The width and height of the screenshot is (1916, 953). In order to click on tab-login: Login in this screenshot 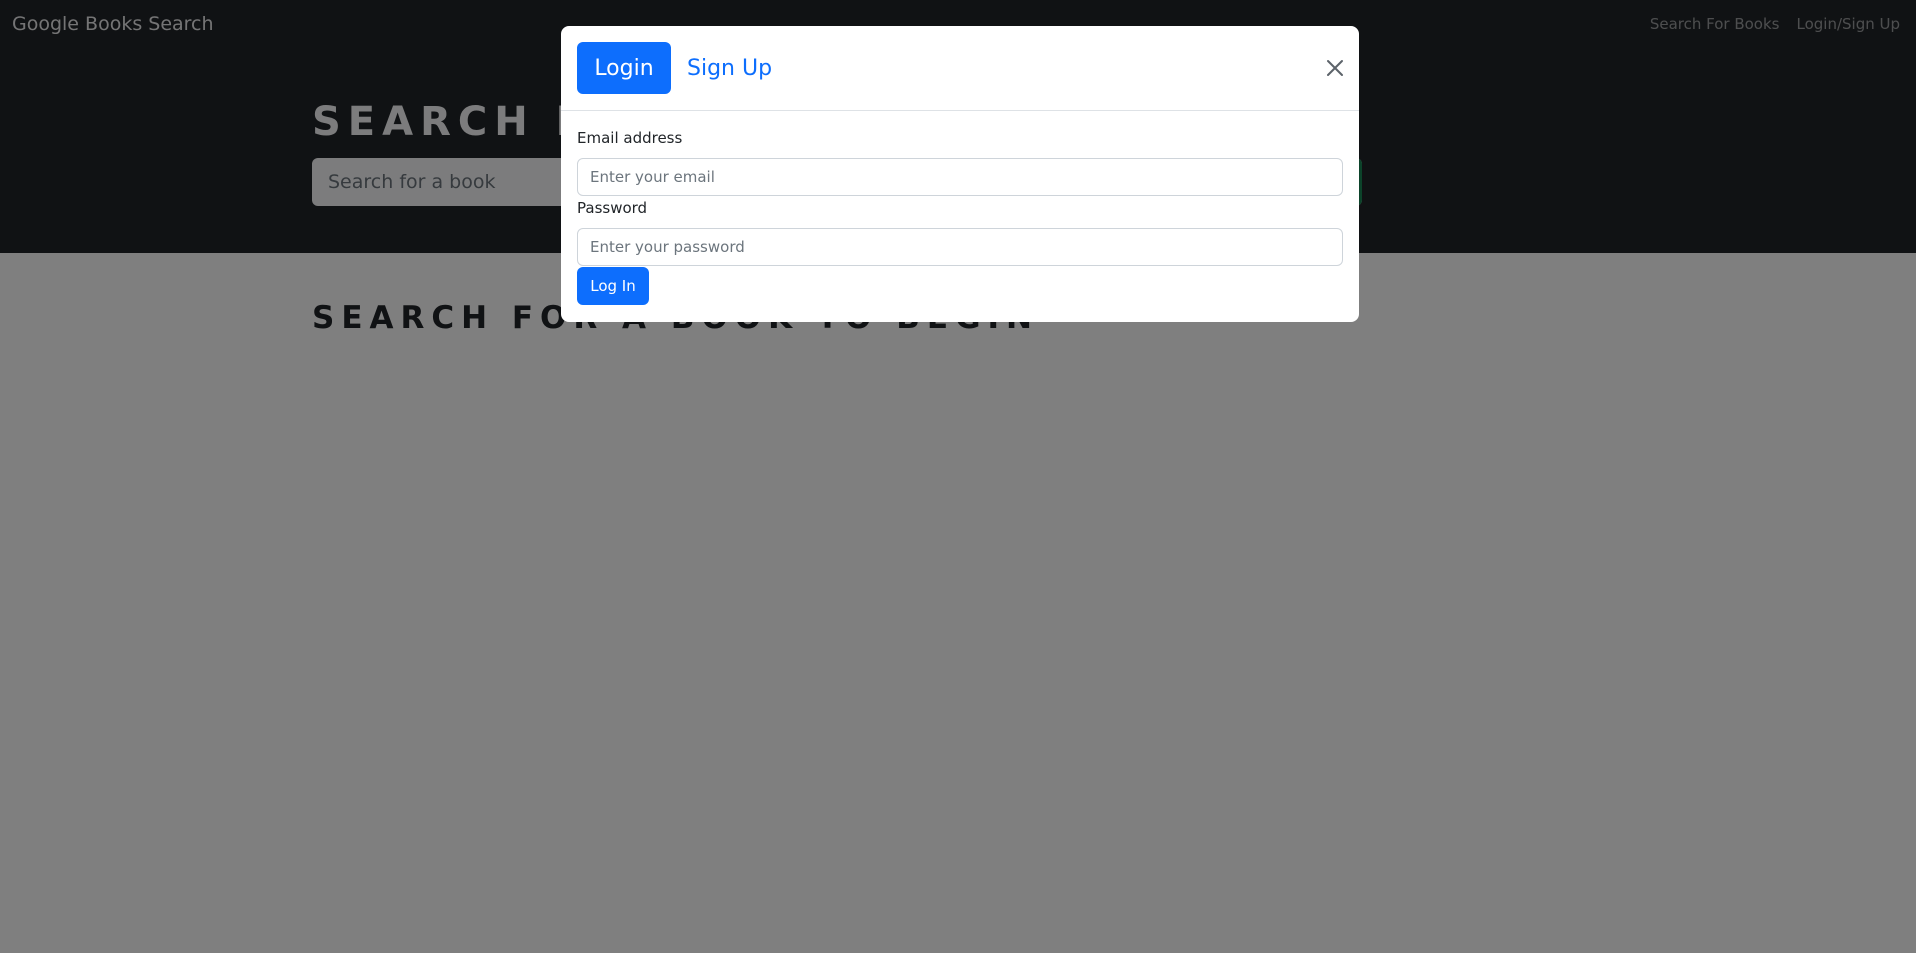, I will do `click(624, 68)`.